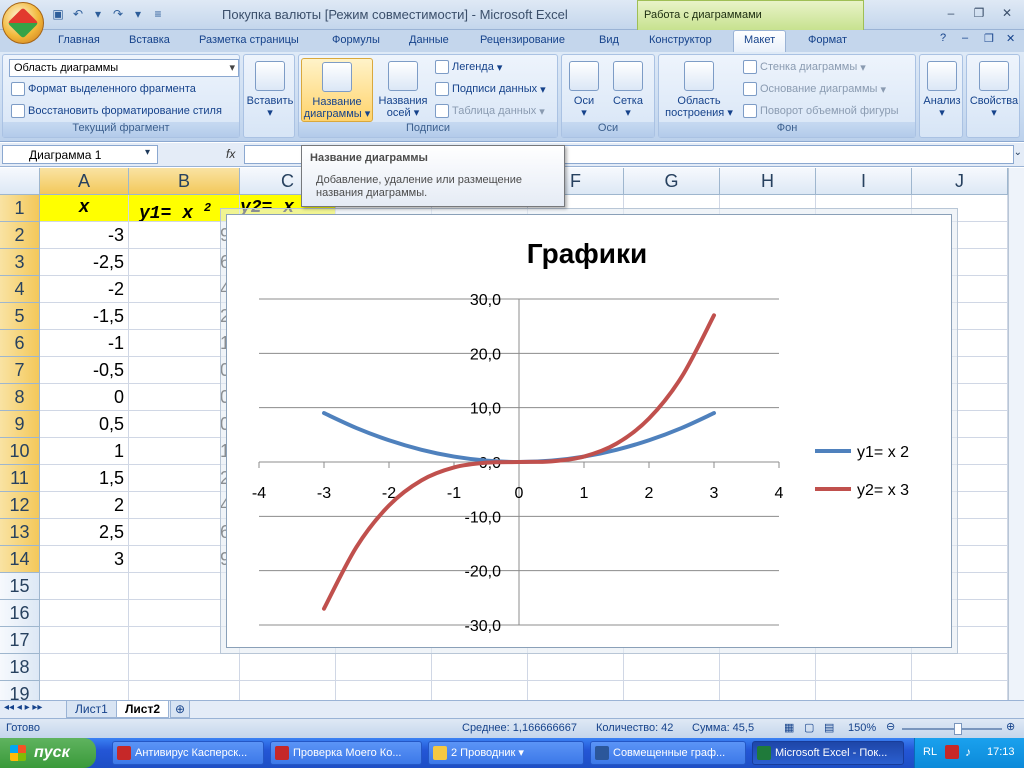 The width and height of the screenshot is (1024, 768). Describe the element at coordinates (84, 505) in the screenshot. I see `cell: 2` at that location.